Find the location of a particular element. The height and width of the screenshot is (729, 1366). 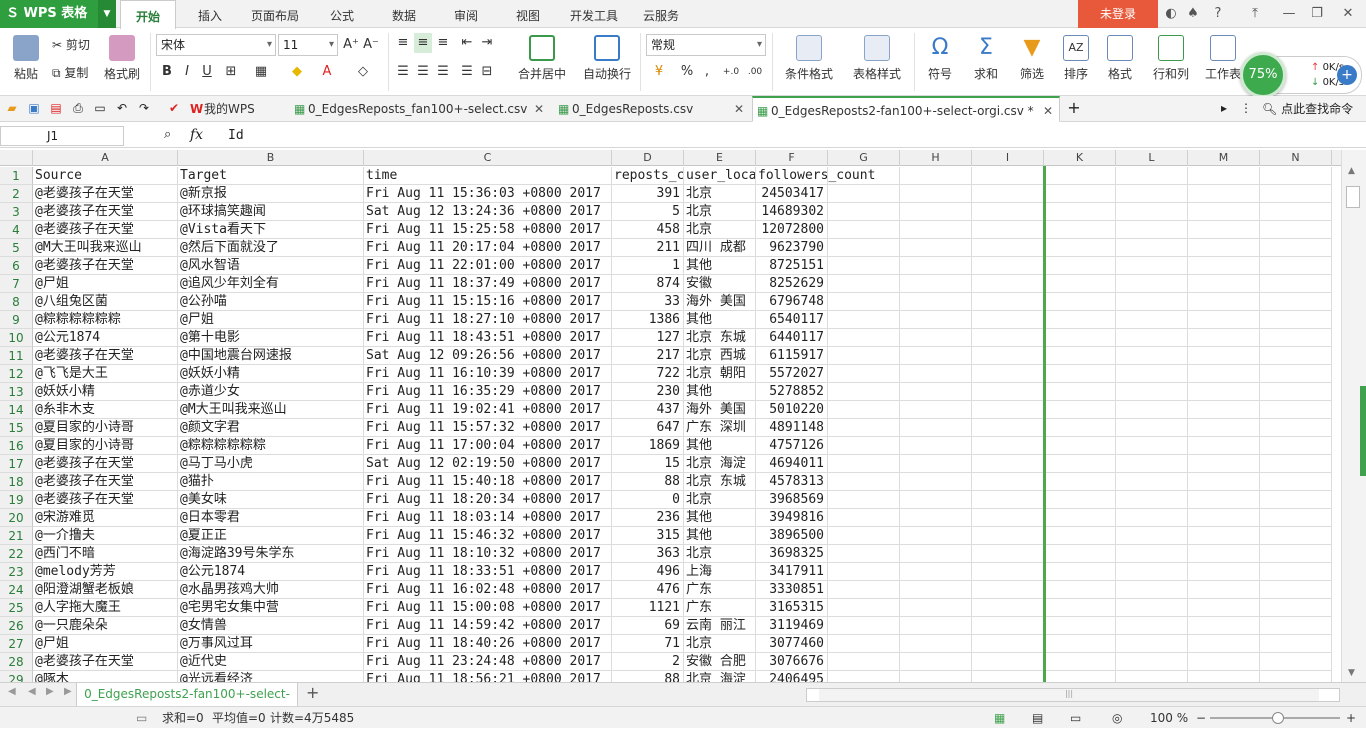

grid-cell: time is located at coordinates (488, 176).